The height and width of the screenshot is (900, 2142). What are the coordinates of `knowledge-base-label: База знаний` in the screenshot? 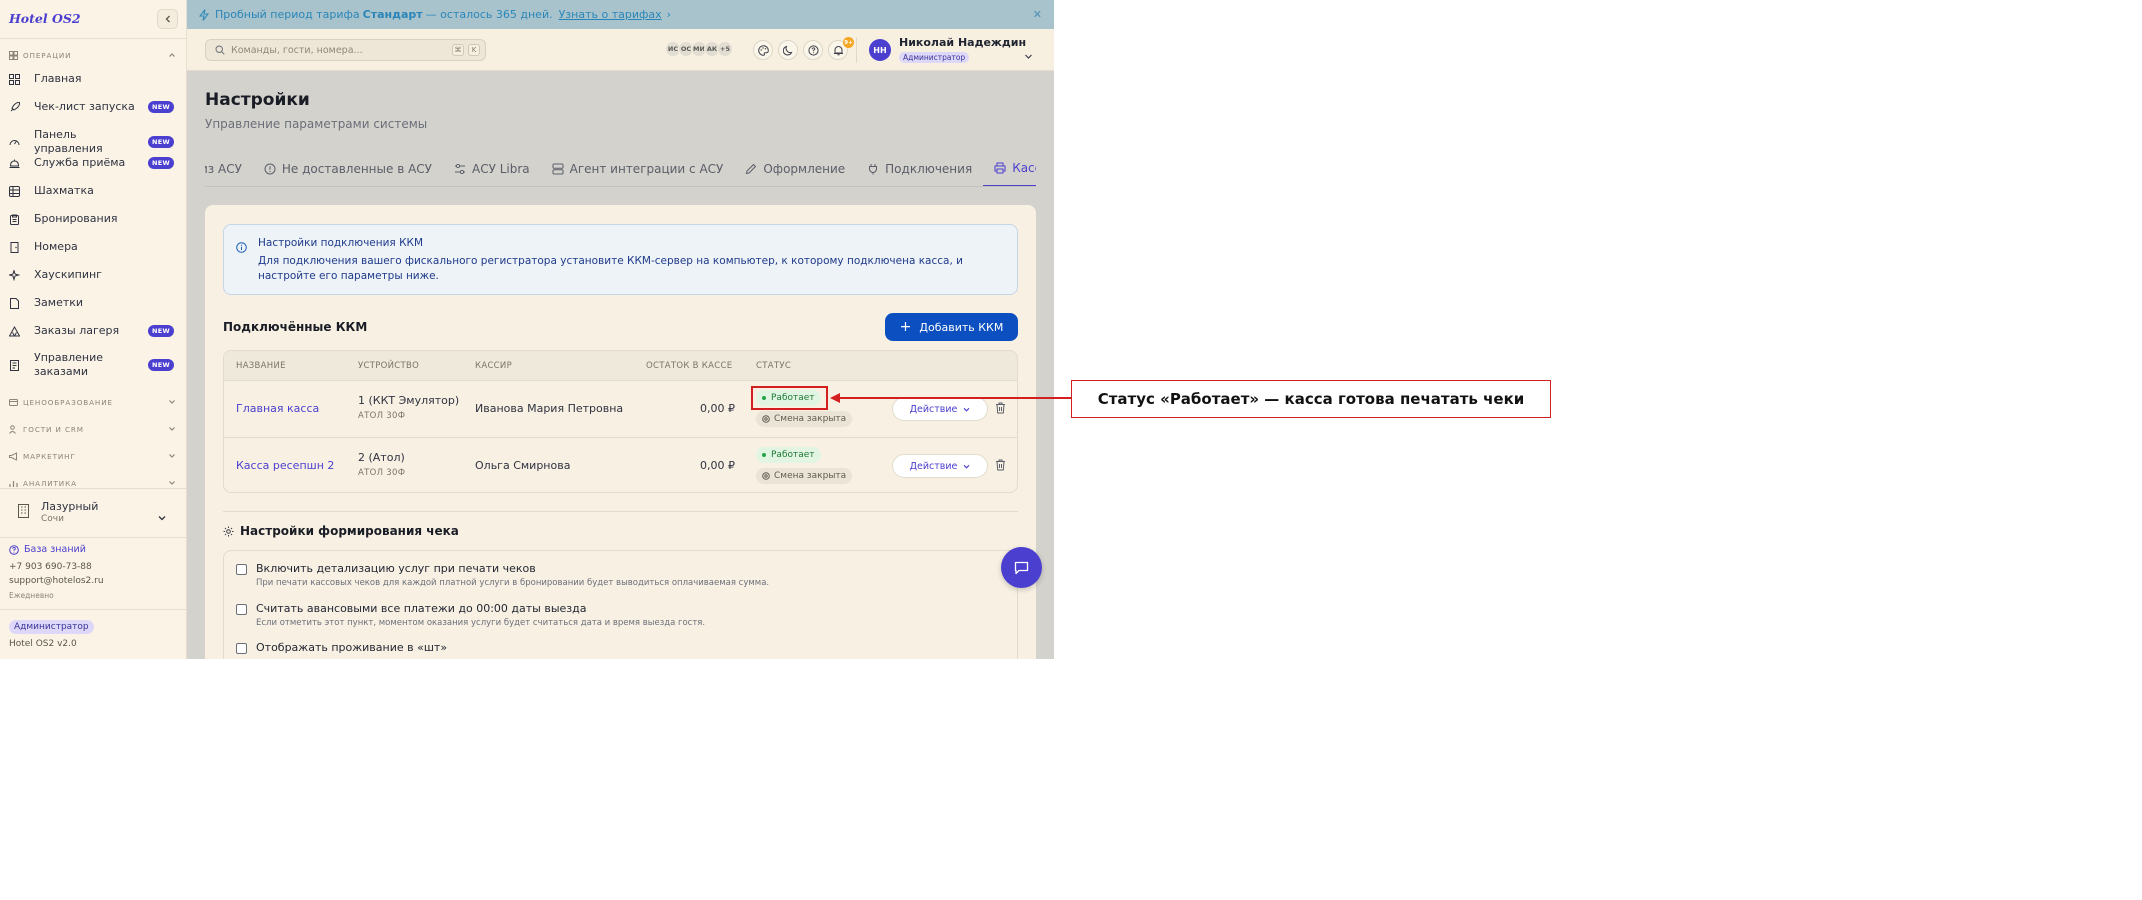 It's located at (55, 549).